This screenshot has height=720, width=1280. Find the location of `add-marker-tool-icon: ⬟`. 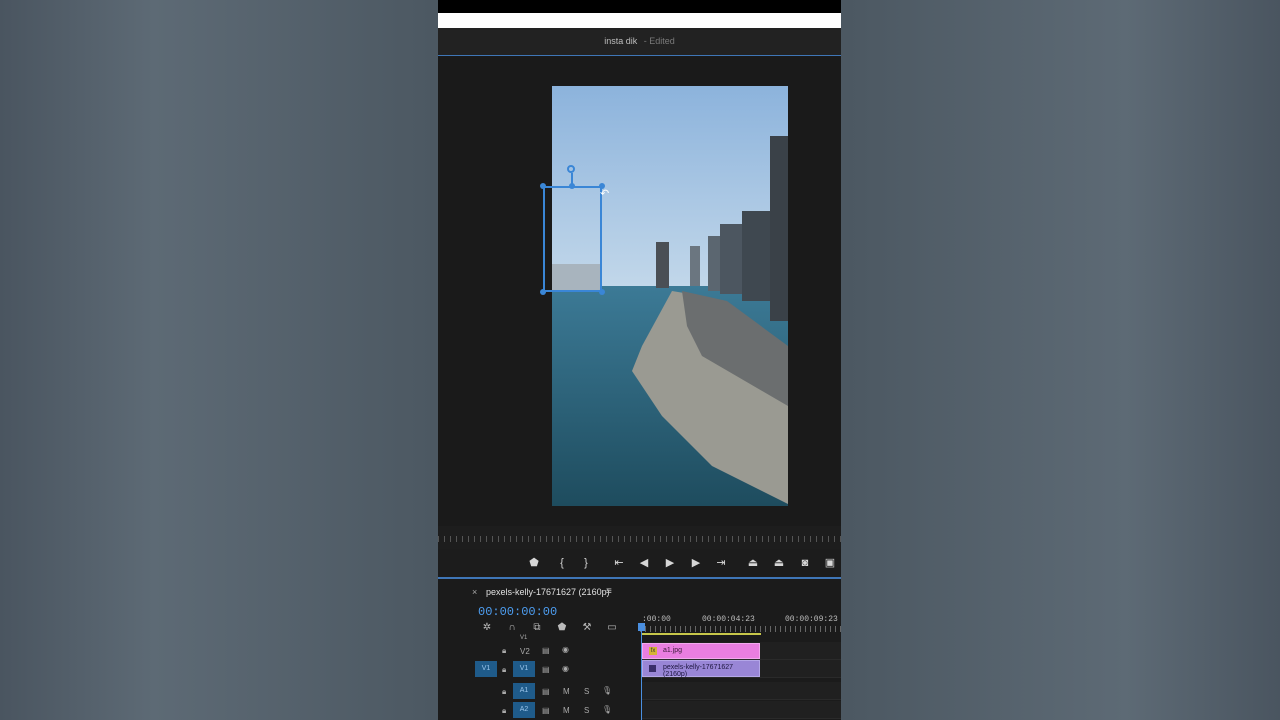

add-marker-tool-icon: ⬟ is located at coordinates (562, 628).